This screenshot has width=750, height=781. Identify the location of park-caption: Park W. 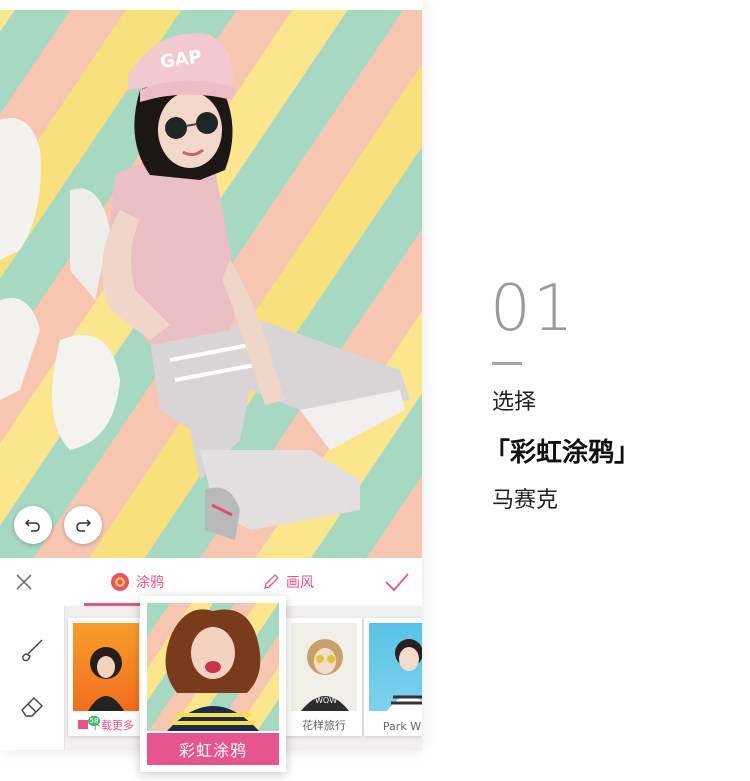
(402, 726).